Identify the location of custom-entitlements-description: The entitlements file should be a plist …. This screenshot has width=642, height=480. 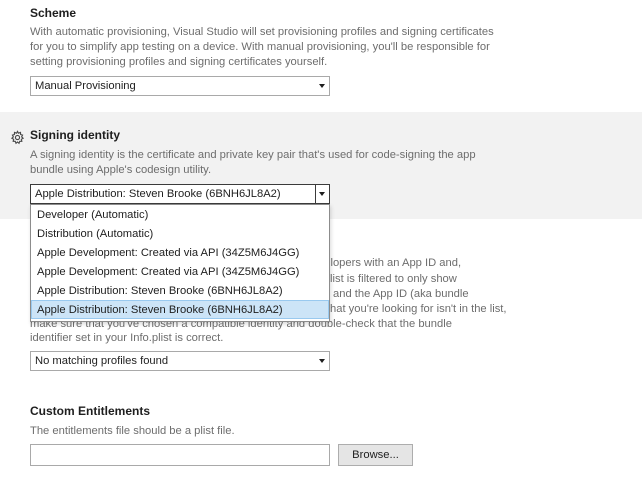
(132, 431).